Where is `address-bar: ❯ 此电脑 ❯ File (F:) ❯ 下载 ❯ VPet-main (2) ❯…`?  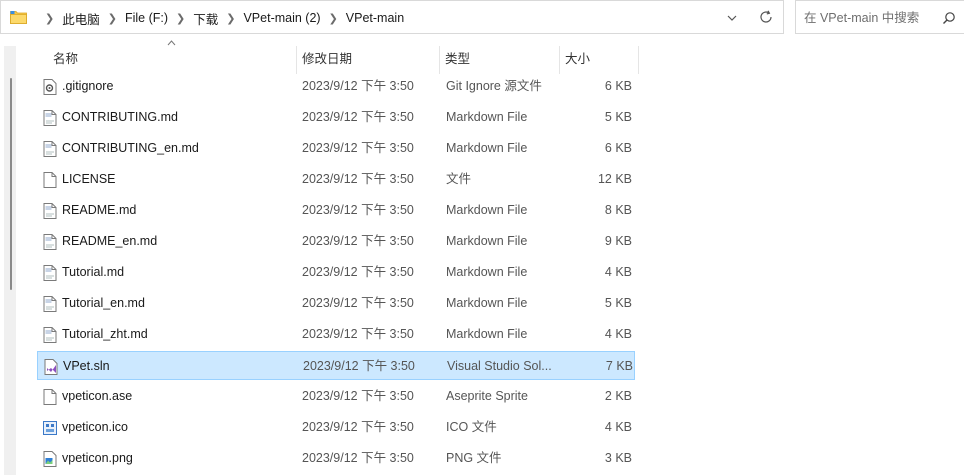
address-bar: ❯ 此电脑 ❯ File (F:) ❯ 下载 ❯ VPet-main (2) ❯… is located at coordinates (392, 17).